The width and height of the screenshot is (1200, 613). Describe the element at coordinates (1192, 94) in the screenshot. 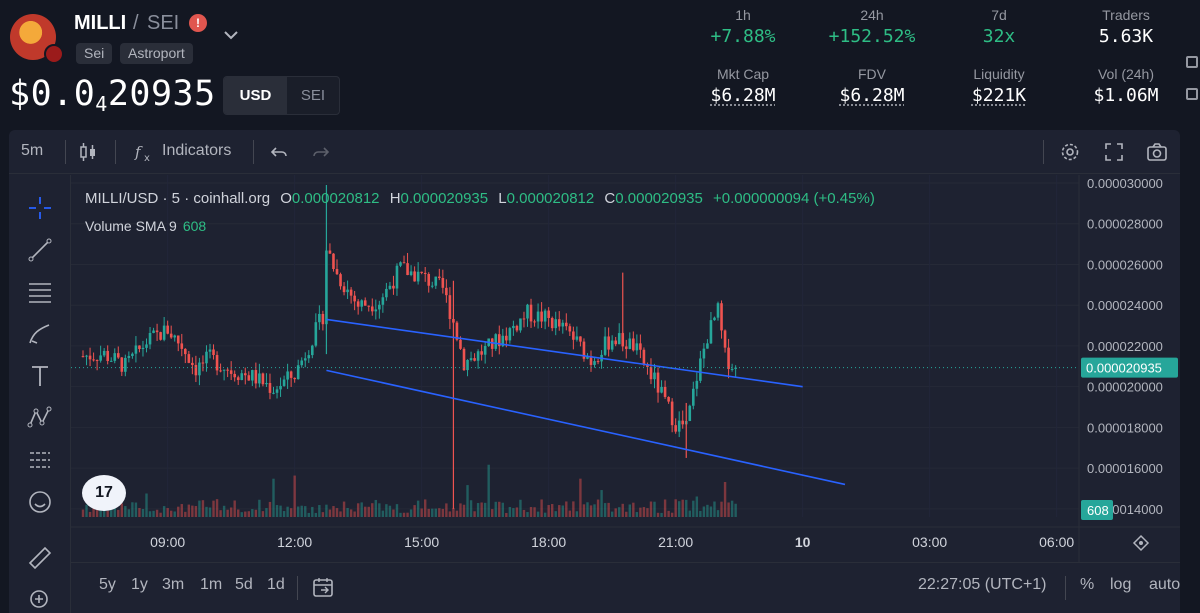

I see `copy-icon` at that location.